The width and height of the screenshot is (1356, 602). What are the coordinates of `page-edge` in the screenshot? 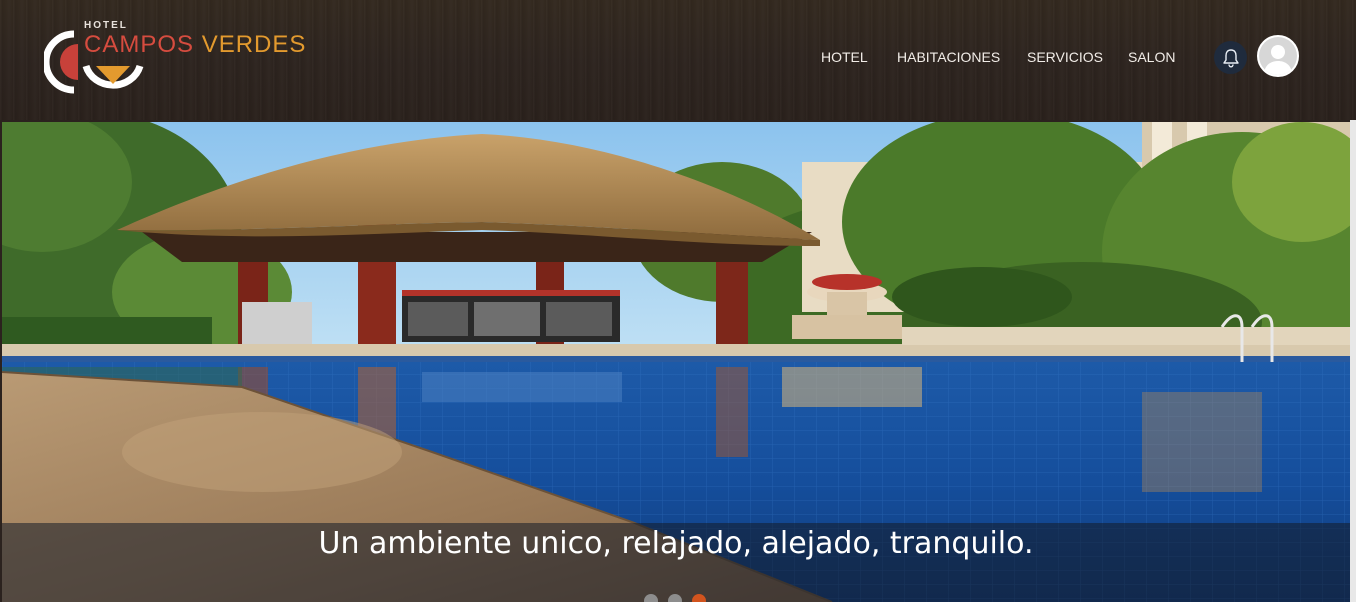 It's located at (1353, 361).